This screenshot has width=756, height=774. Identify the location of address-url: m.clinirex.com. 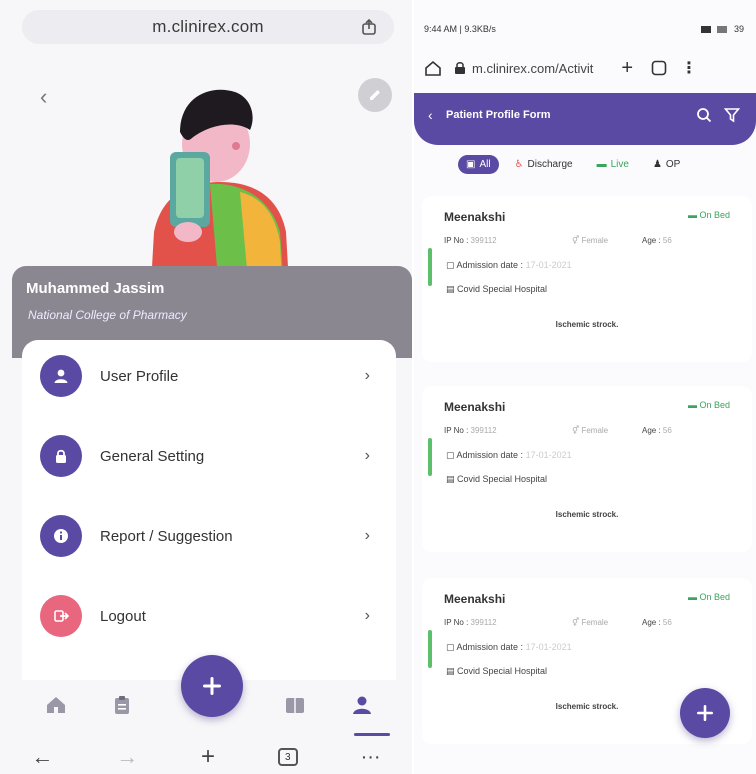
(208, 26).